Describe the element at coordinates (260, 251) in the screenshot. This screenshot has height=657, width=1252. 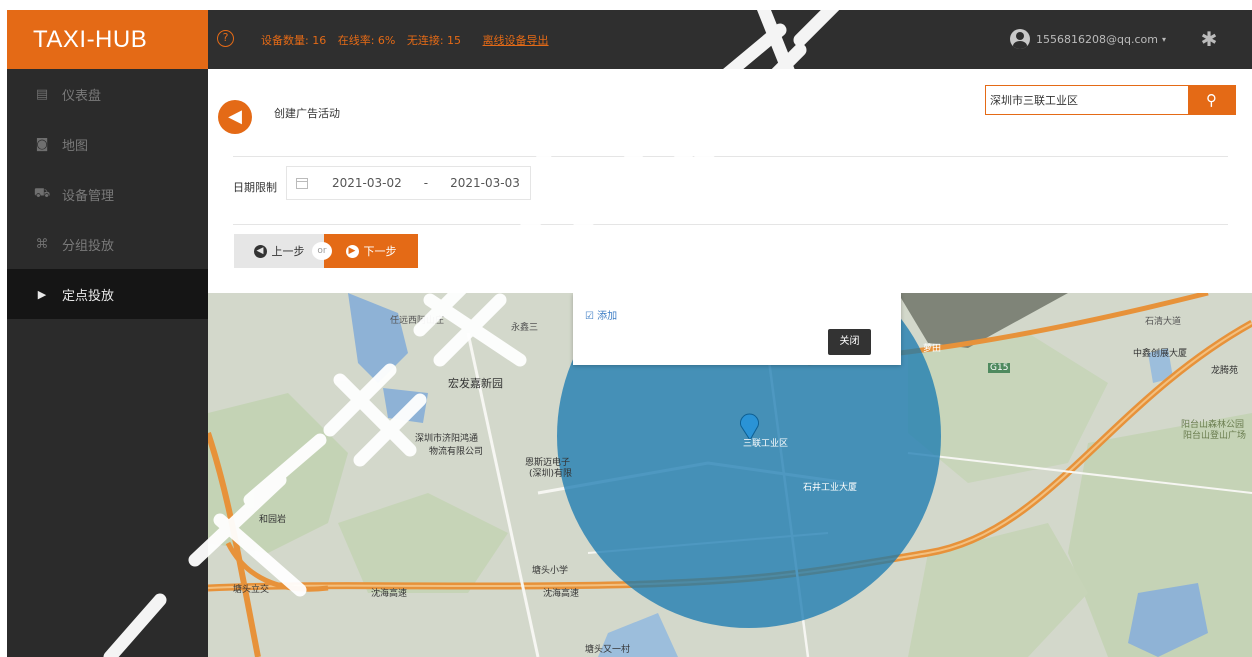
I see `arrow-left-icon: ◀` at that location.